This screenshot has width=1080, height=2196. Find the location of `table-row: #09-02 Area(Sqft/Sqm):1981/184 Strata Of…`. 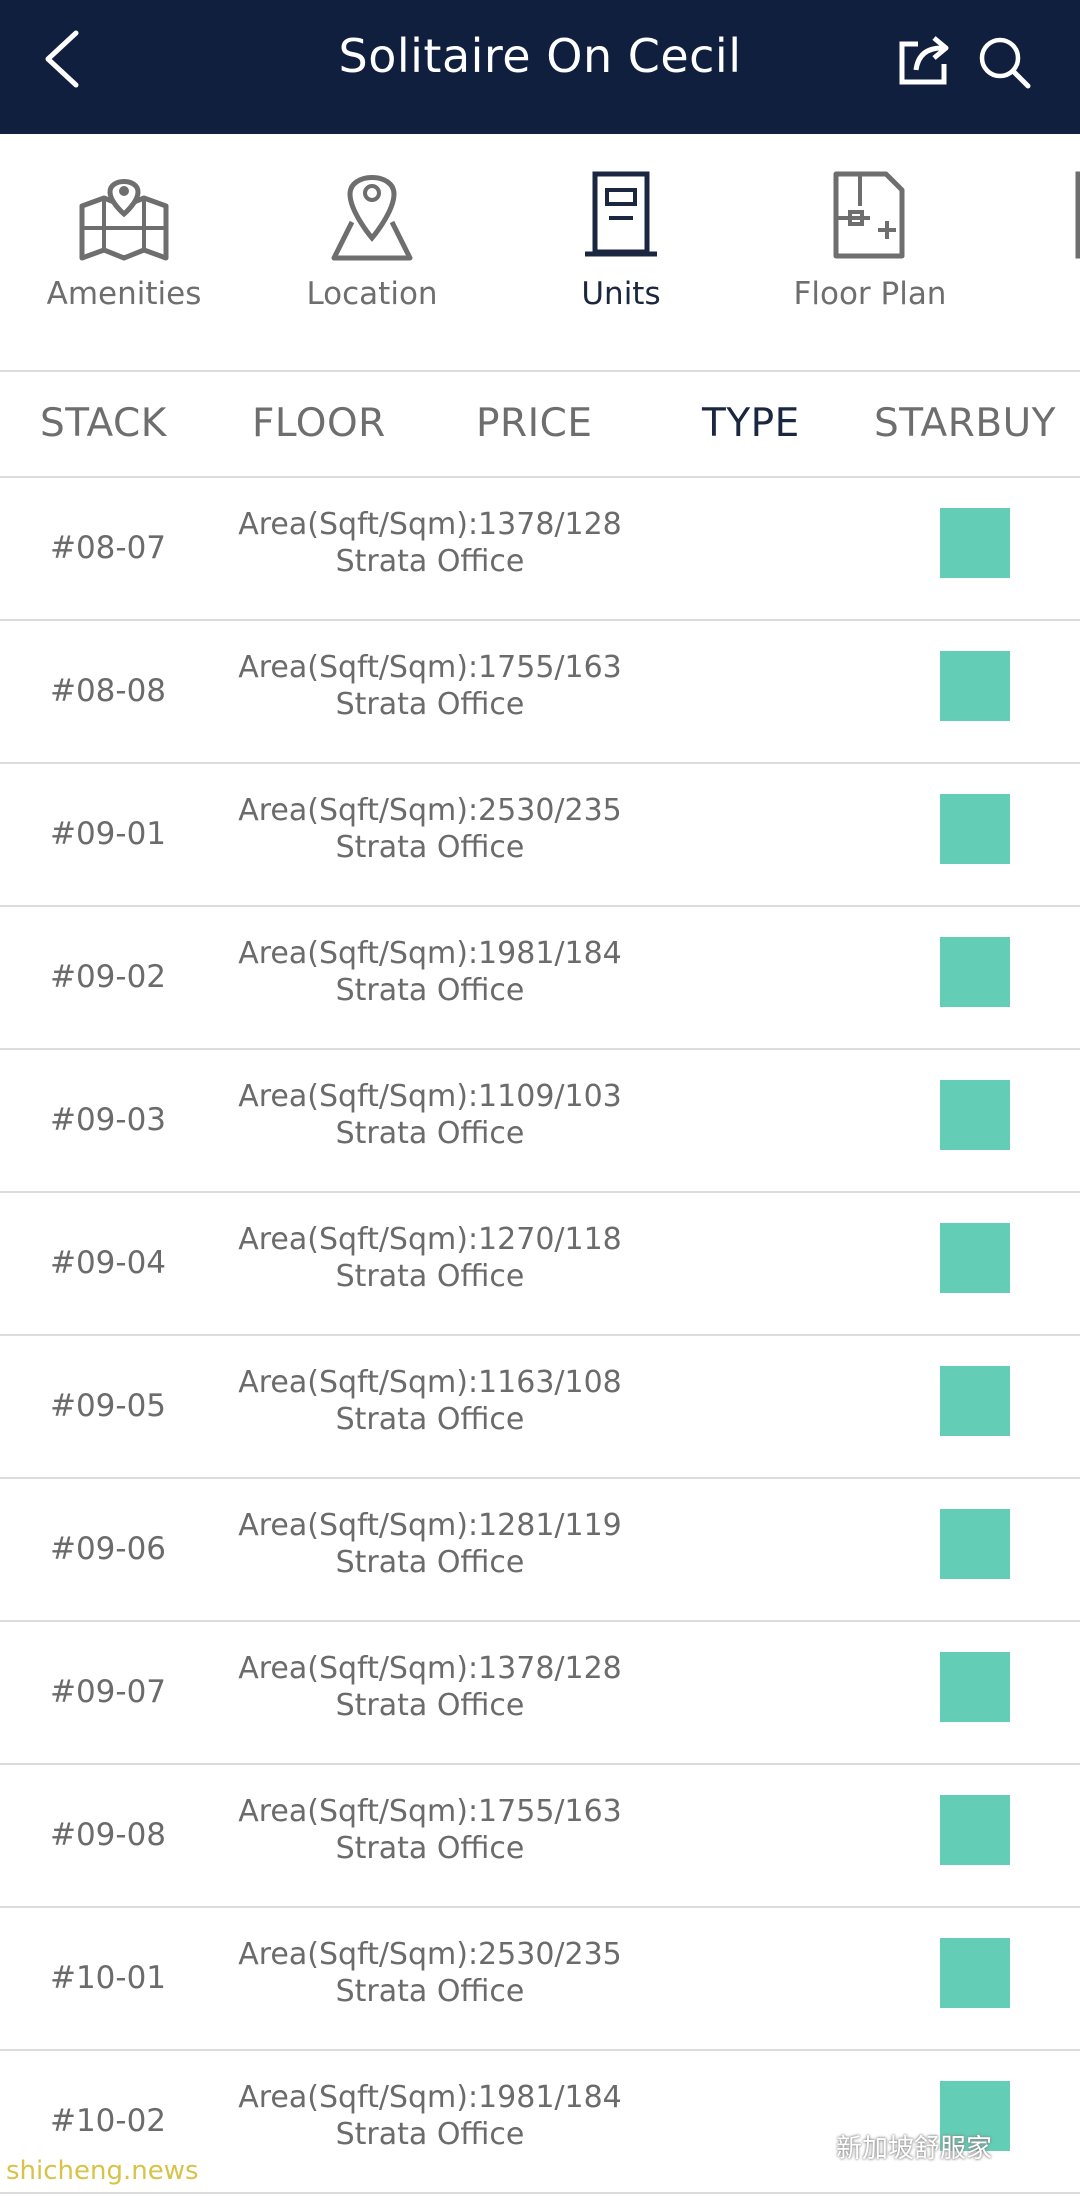

table-row: #09-02 Area(Sqft/Sqm):1981/184 Strata Of… is located at coordinates (540, 978).